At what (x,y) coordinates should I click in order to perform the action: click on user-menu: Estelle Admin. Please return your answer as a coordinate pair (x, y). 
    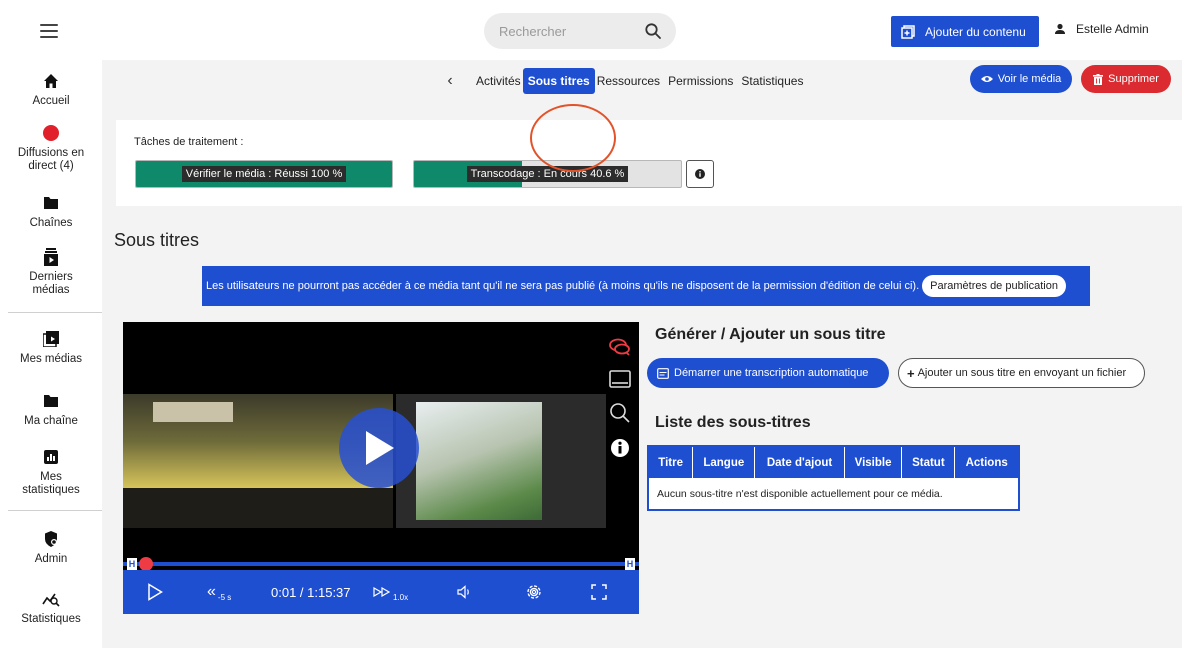
    Looking at the image, I should click on (1101, 29).